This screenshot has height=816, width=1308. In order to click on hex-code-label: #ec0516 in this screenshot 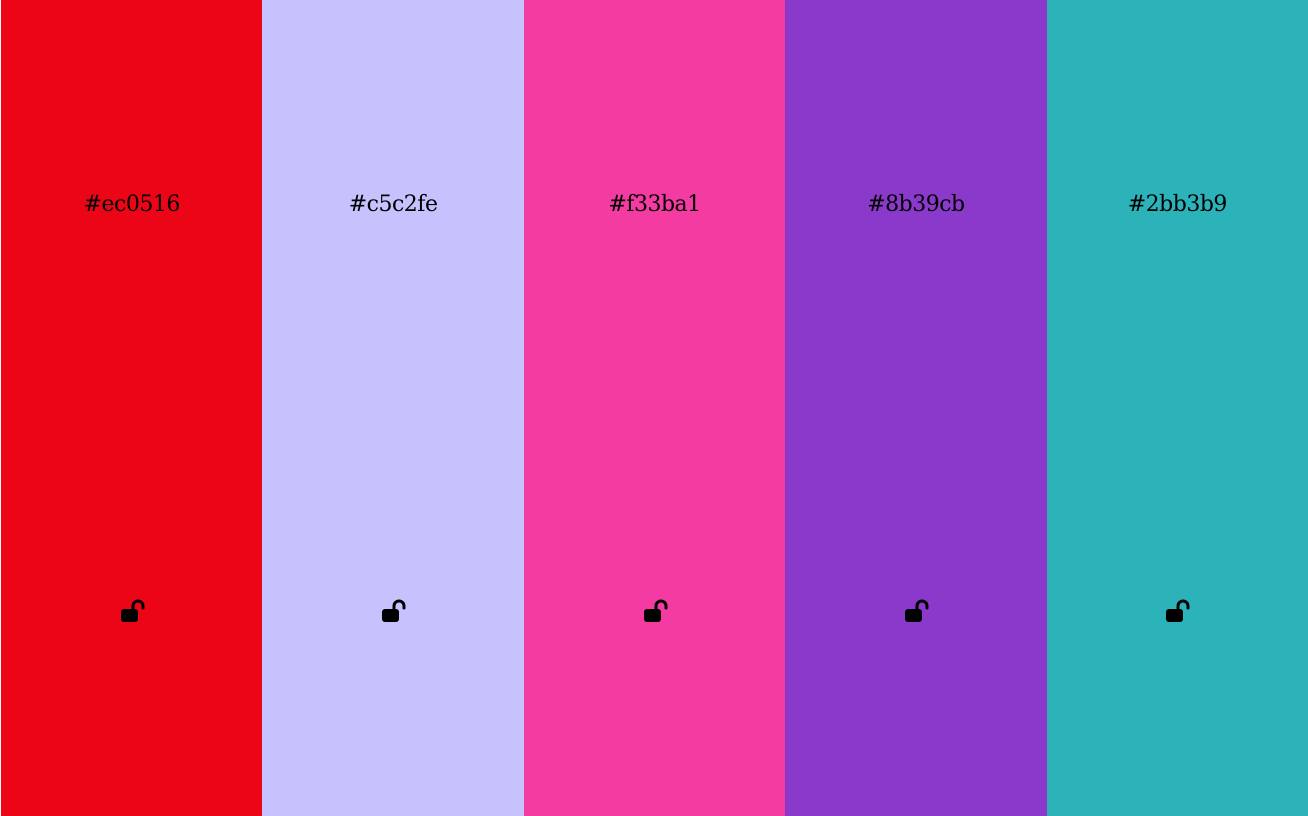, I will do `click(131, 205)`.